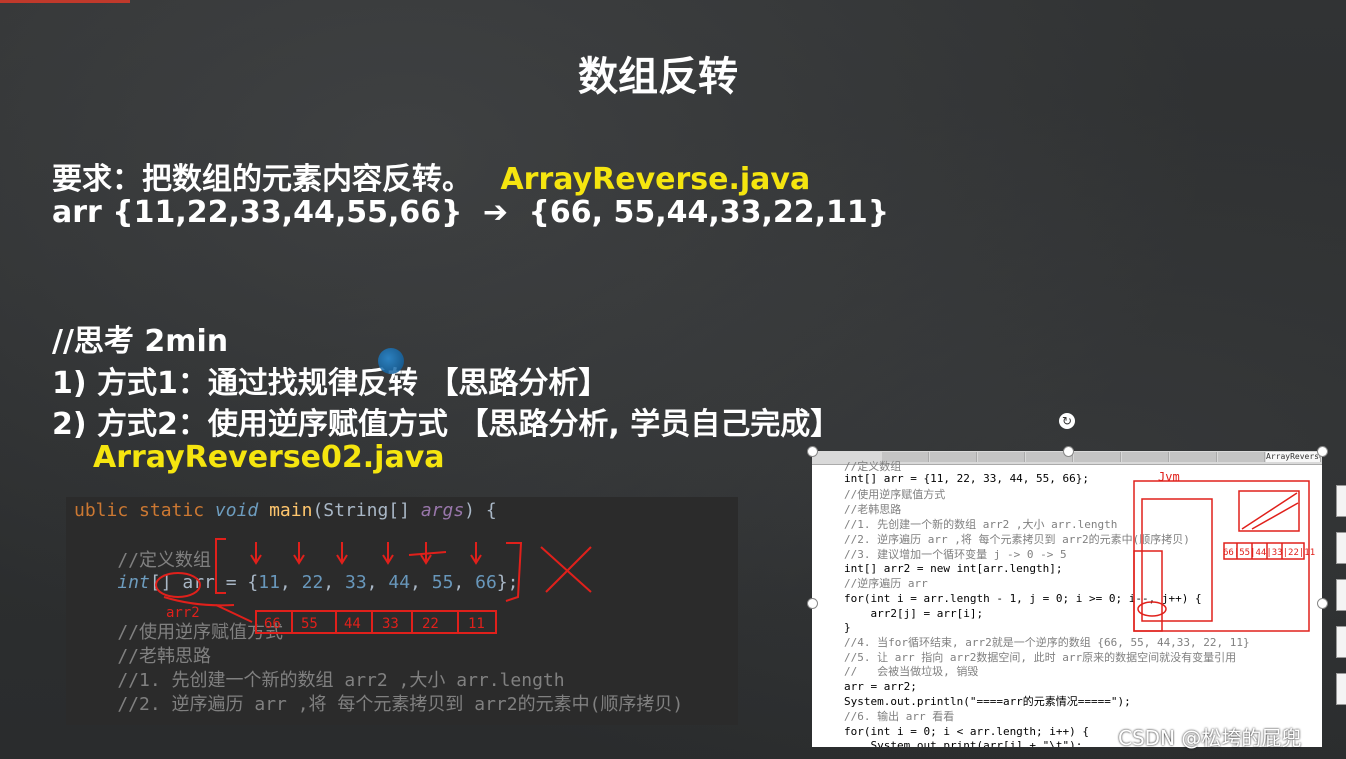 This screenshot has width=1346, height=759. I want to click on example-right: {66, 55,44,33,22,11}, so click(709, 212).